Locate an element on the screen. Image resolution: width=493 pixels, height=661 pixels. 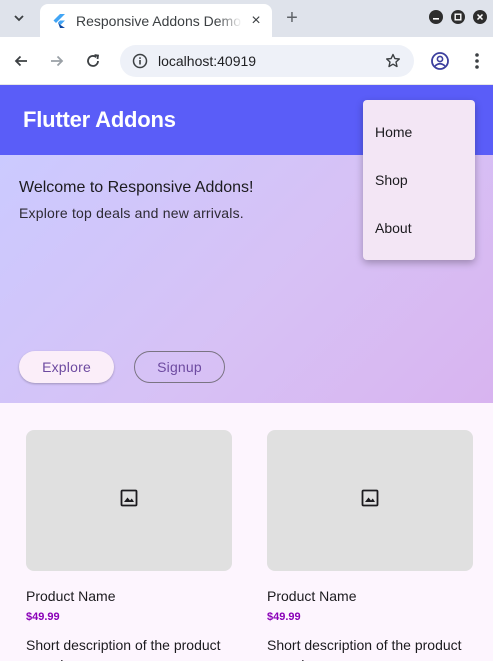
menu-item-shop: Shop is located at coordinates (419, 180).